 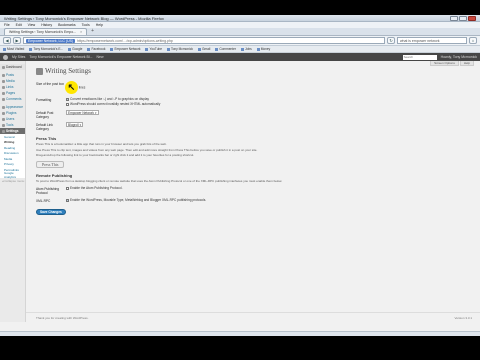 I want to click on emoticons-checkbox, so click(x=67, y=99).